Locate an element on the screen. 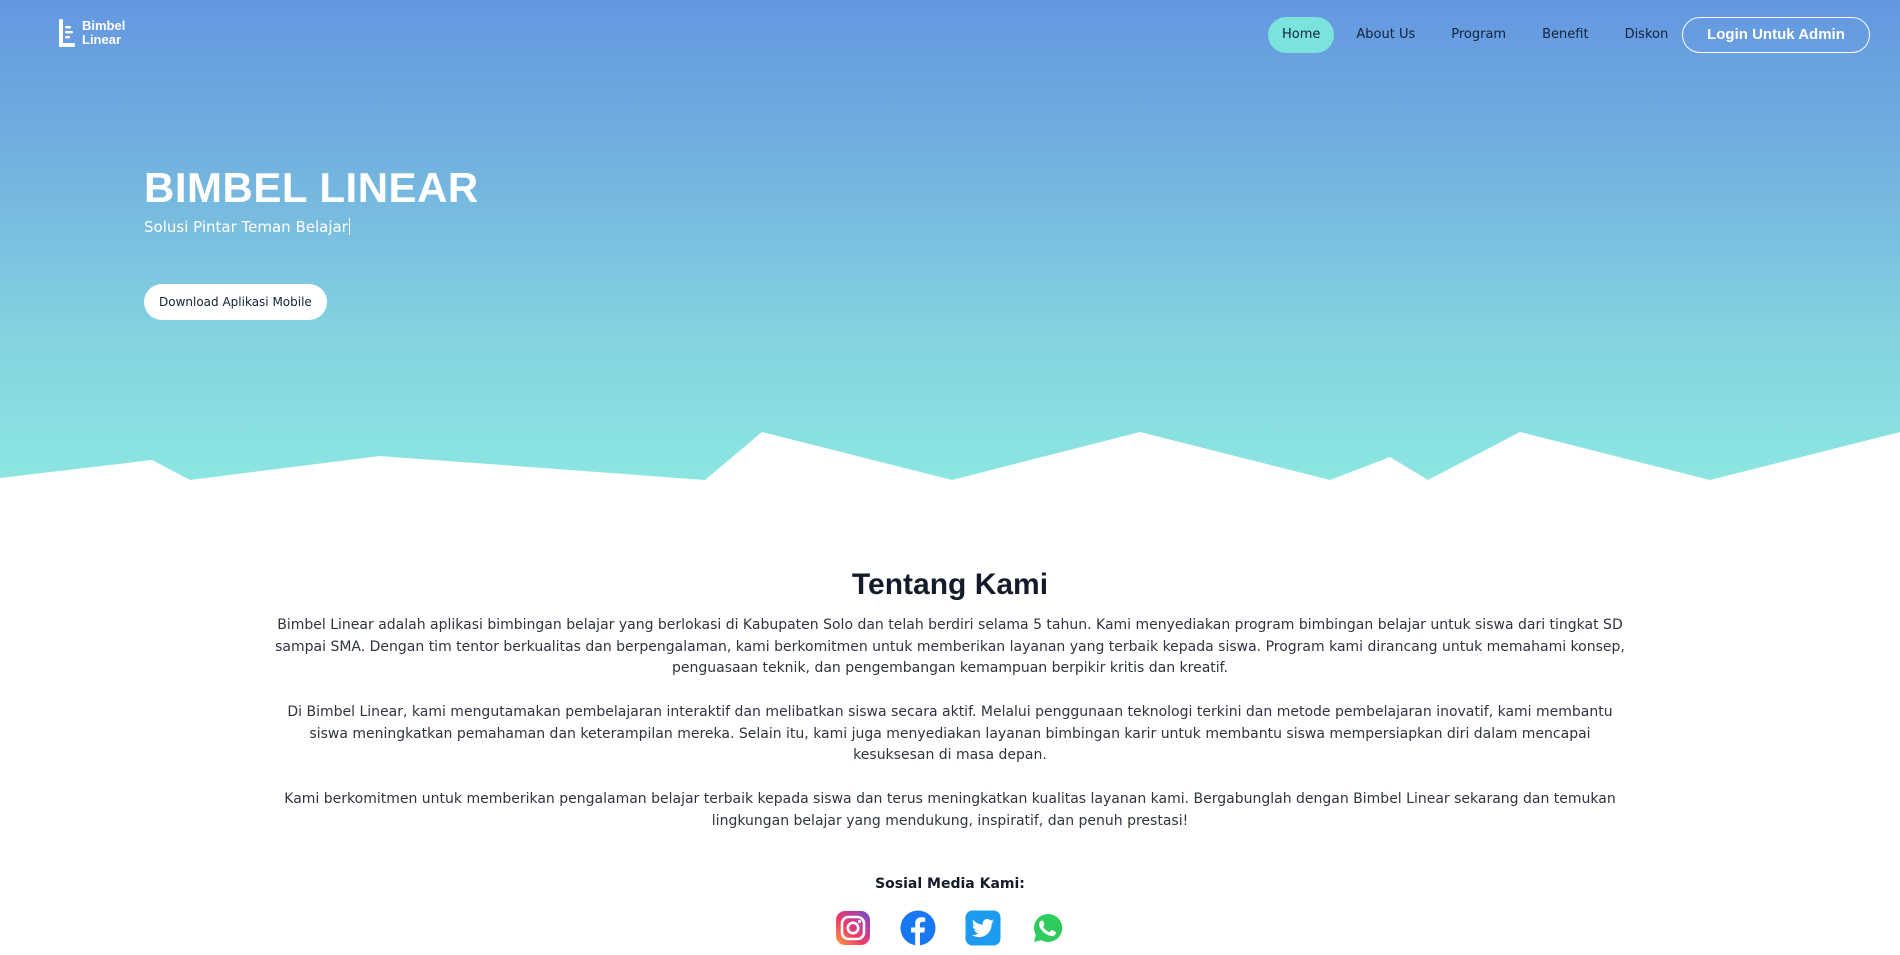 The height and width of the screenshot is (955, 1900). social-title: Sosial Media Kami: is located at coordinates (950, 884).